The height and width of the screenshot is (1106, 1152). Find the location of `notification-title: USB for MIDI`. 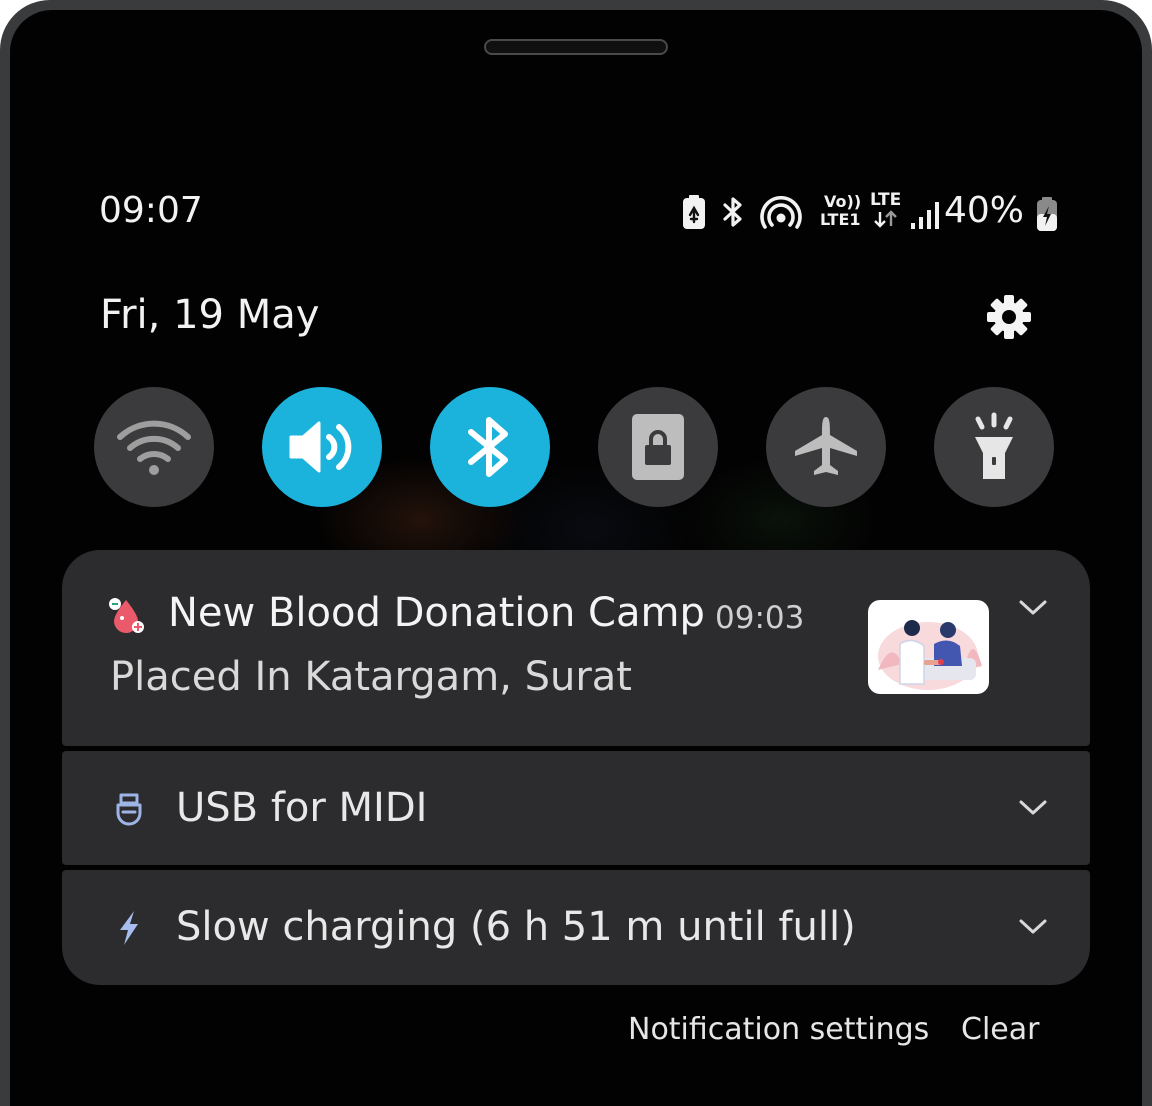

notification-title: USB for MIDI is located at coordinates (302, 808).